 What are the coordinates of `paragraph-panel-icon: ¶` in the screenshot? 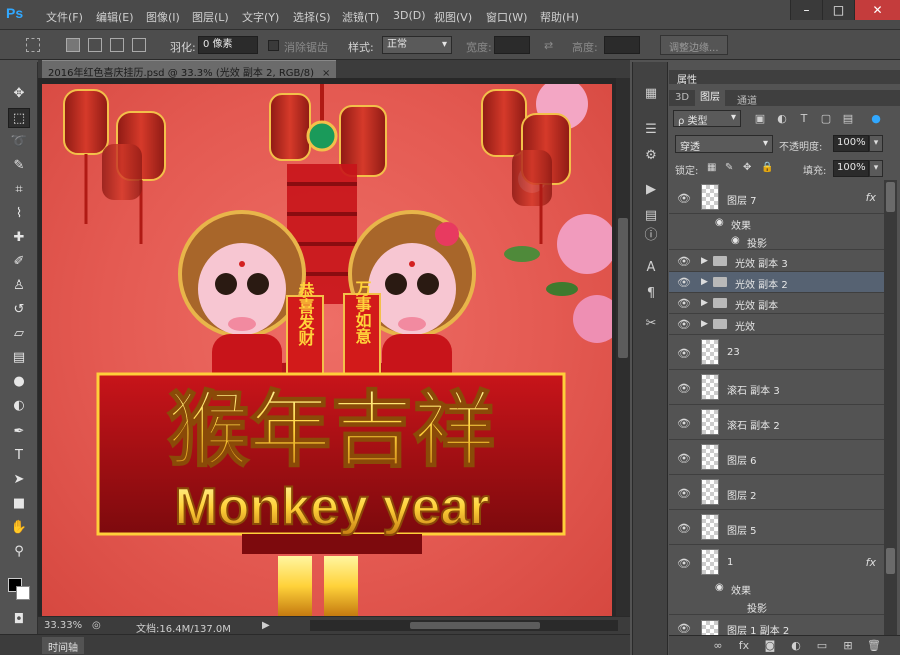 It's located at (651, 294).